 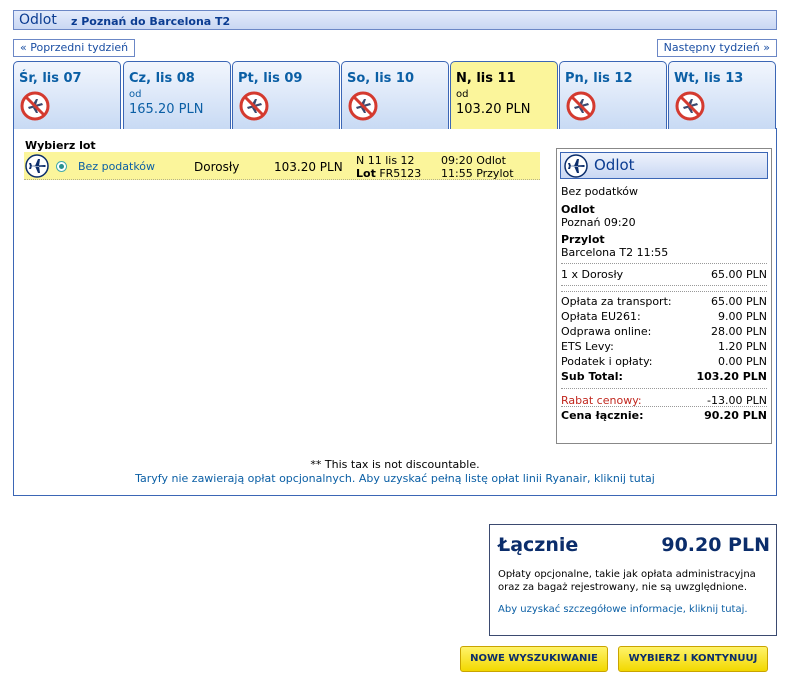 What do you see at coordinates (270, 78) in the screenshot?
I see `day-label: Pt, lis 09` at bounding box center [270, 78].